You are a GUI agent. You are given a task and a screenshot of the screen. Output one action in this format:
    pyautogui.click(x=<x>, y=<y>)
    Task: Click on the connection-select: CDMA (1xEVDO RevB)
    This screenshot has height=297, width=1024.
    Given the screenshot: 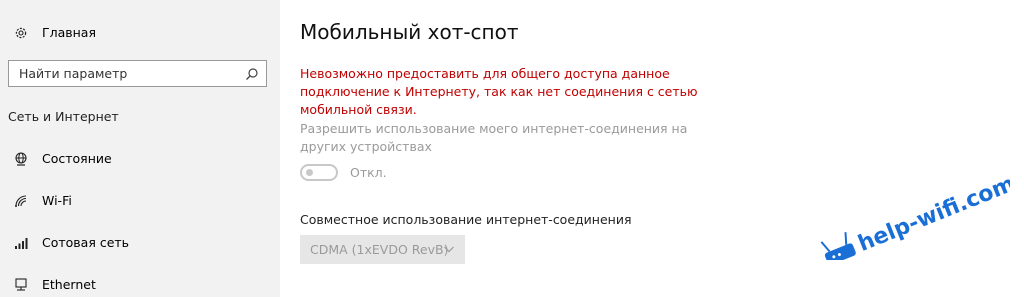 What is the action you would take?
    pyautogui.click(x=382, y=249)
    